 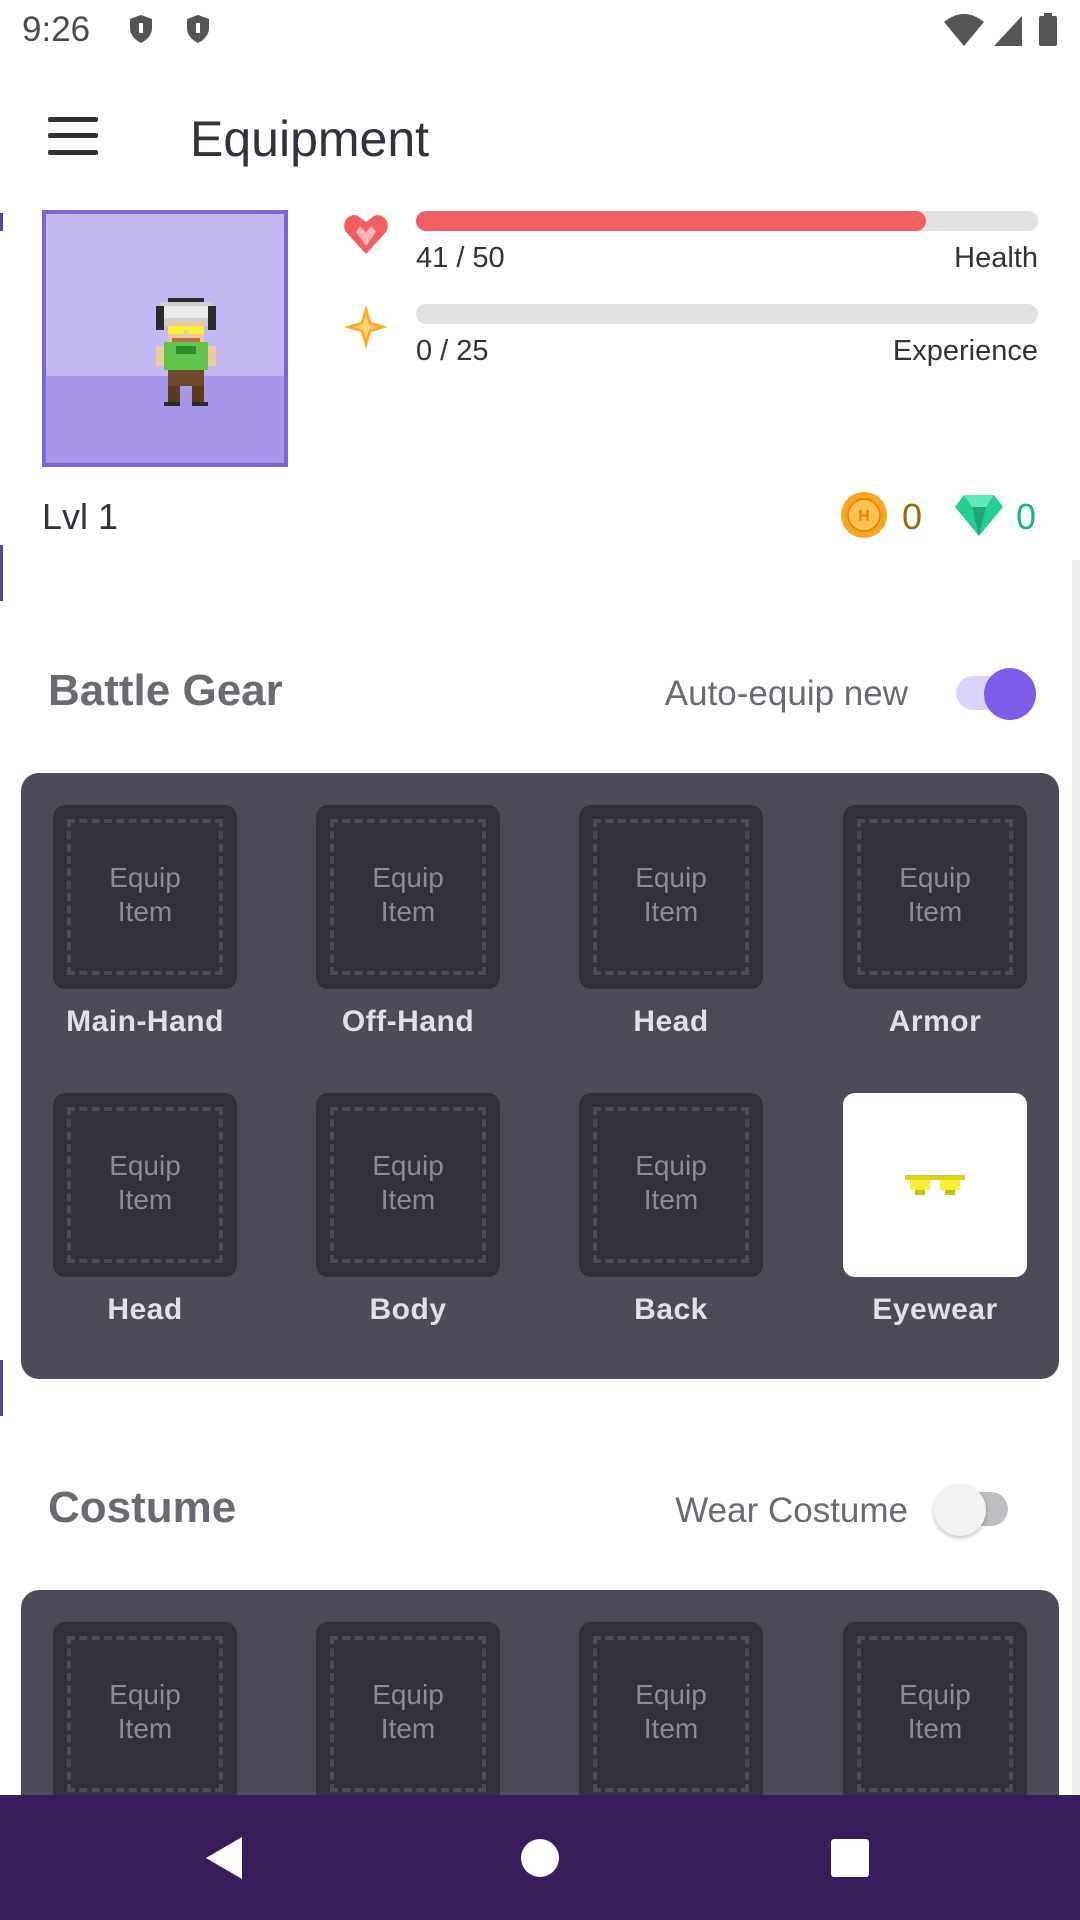 I want to click on health-bar, so click(x=727, y=221).